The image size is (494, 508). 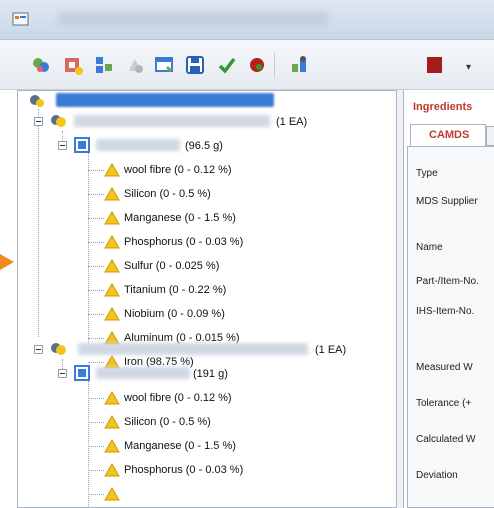 What do you see at coordinates (104, 65) in the screenshot?
I see `tree-icon` at bounding box center [104, 65].